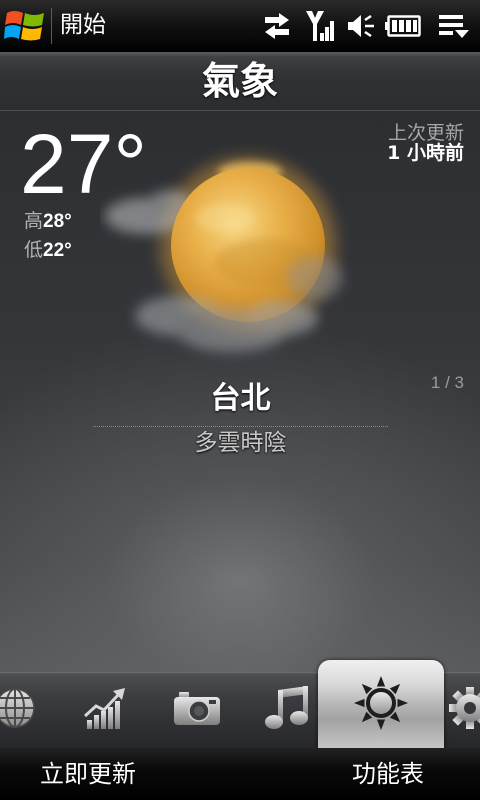  Describe the element at coordinates (57, 250) in the screenshot. I see `low-value: 22°` at that location.